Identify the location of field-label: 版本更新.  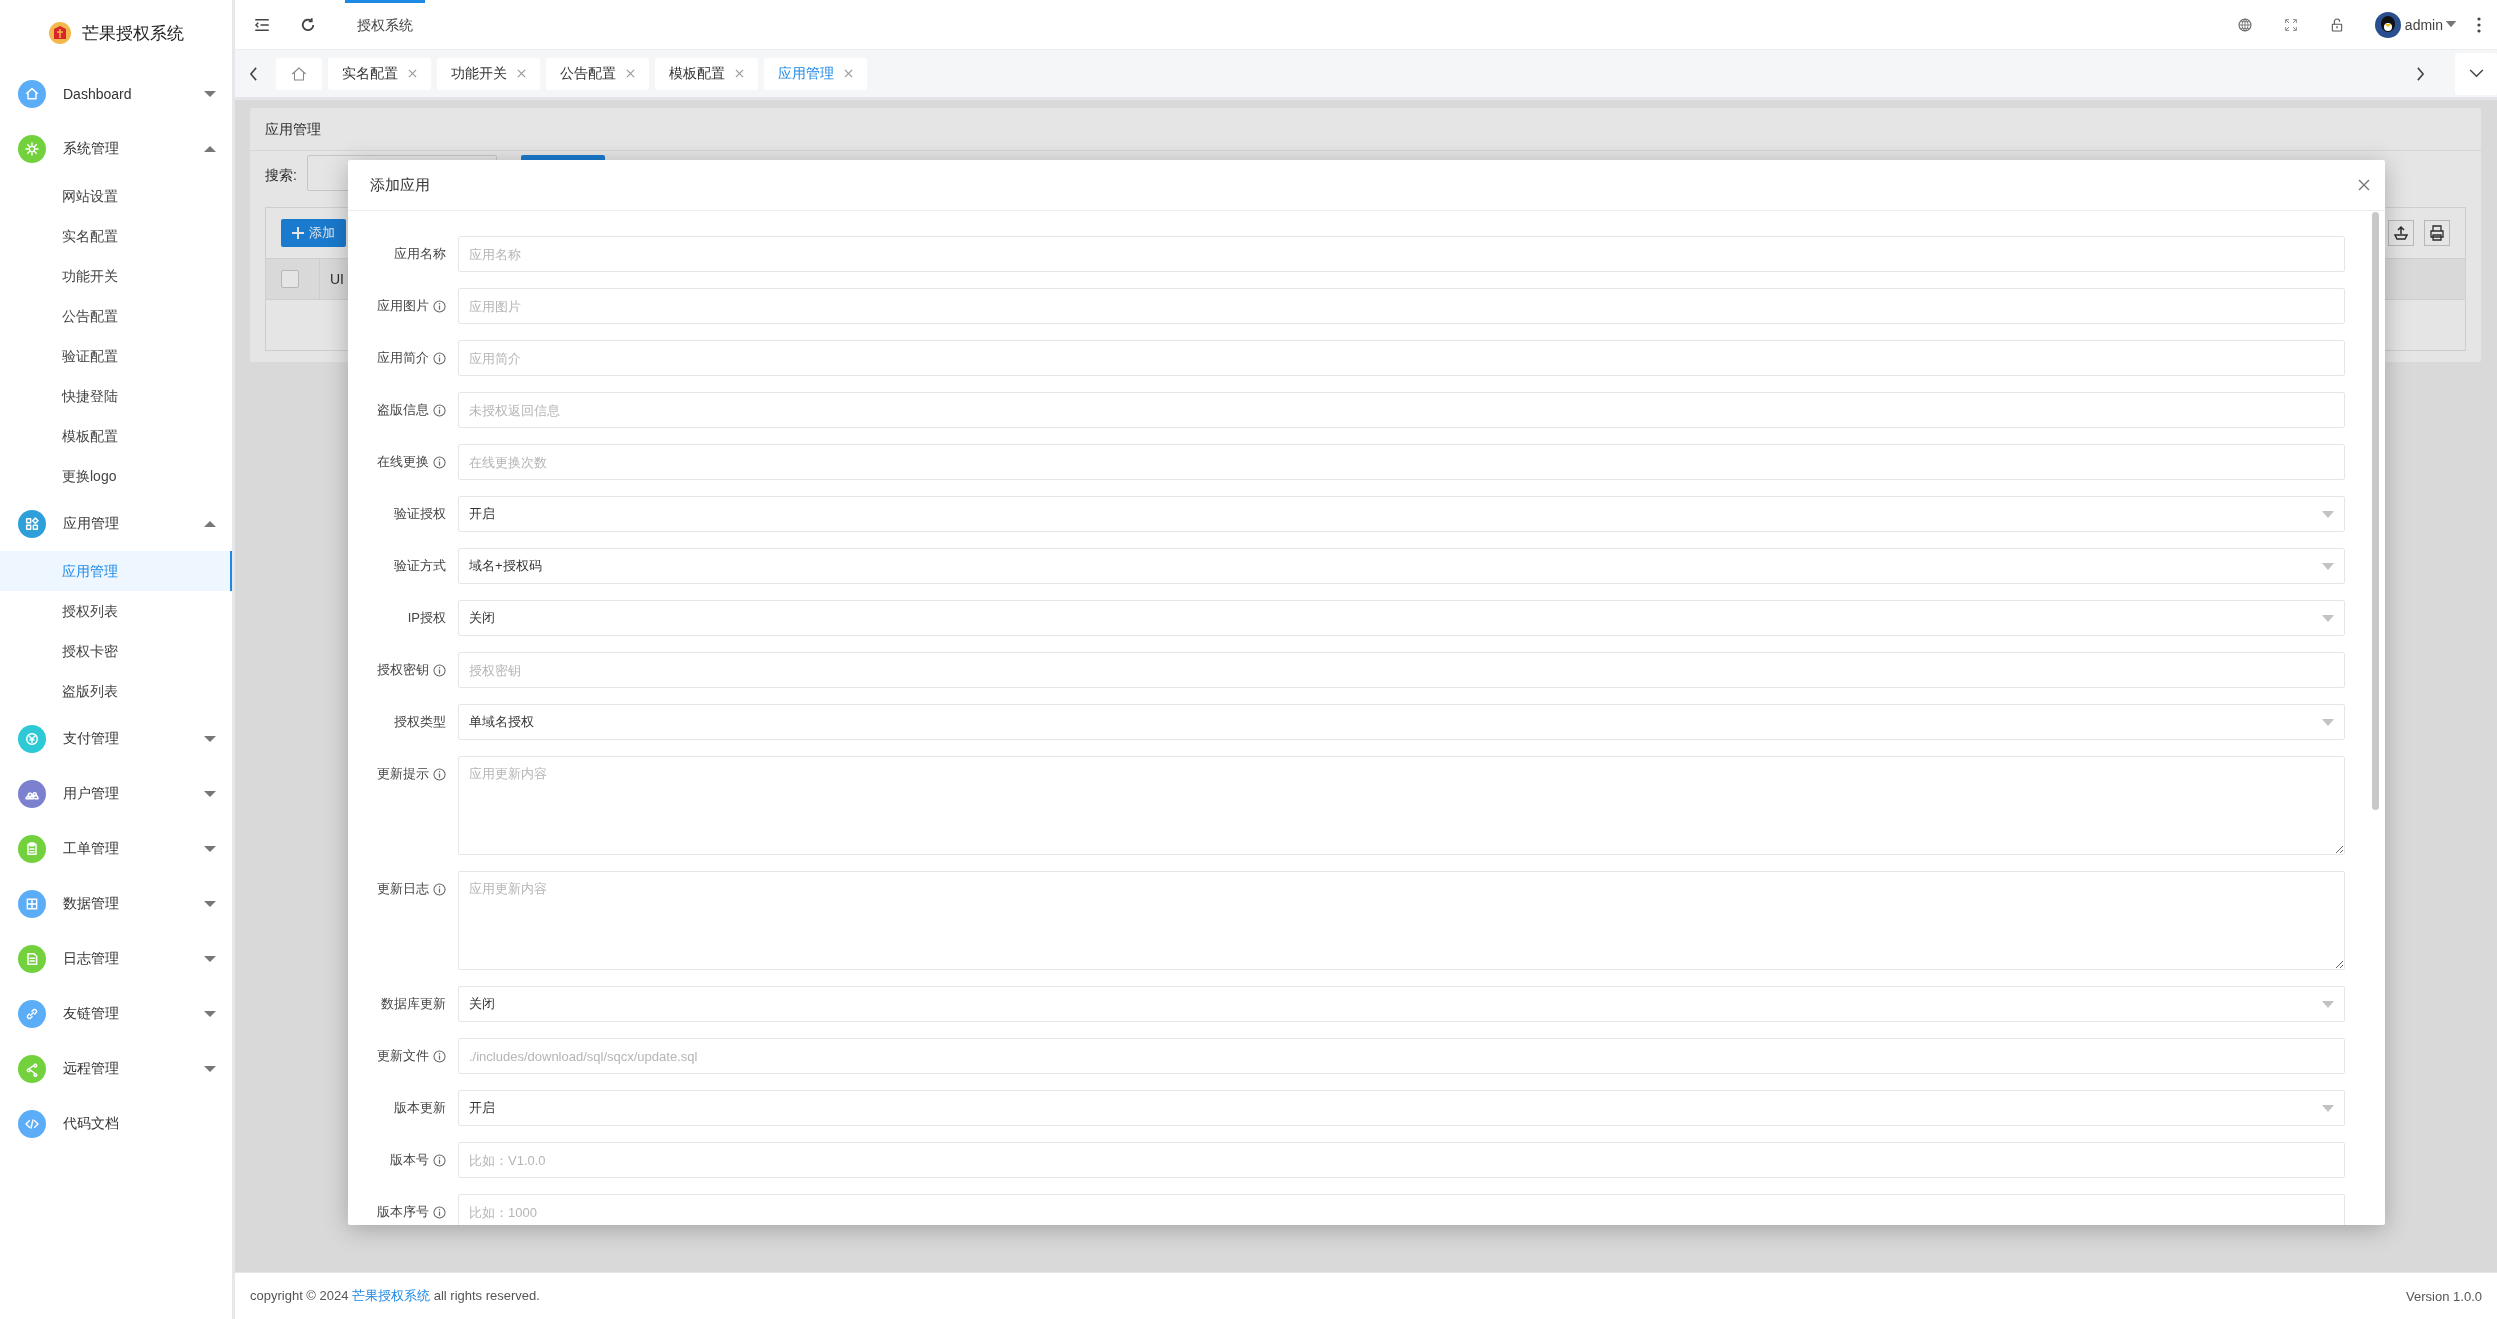
(420, 1108).